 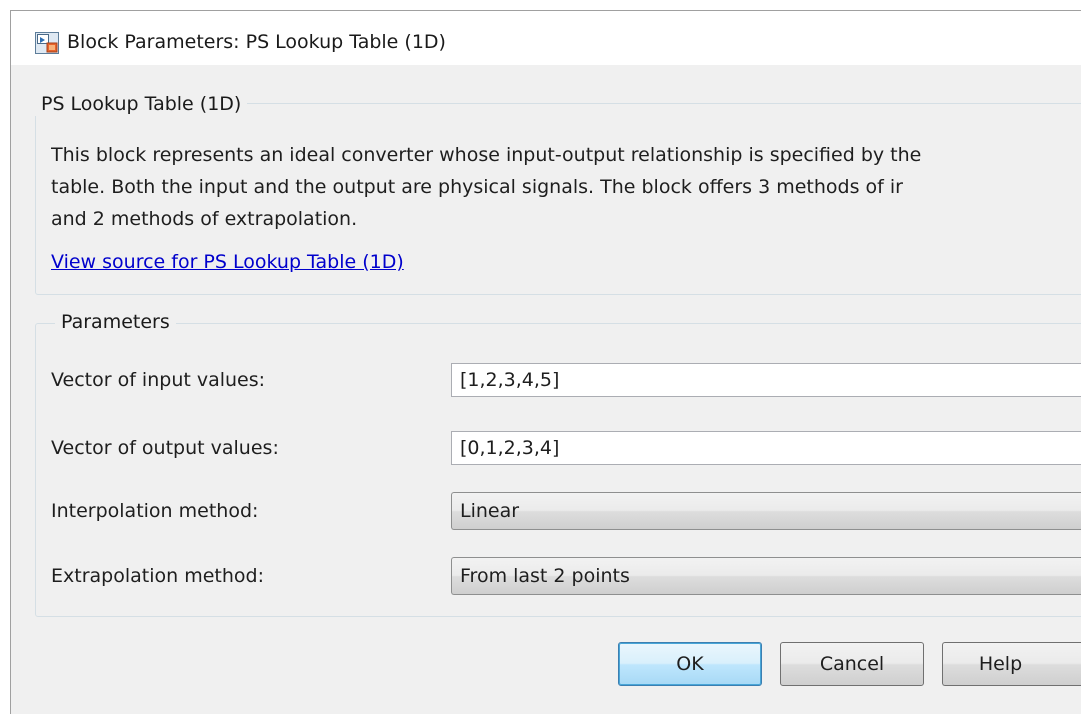 I want to click on cancel-button: Cancel, so click(x=852, y=664).